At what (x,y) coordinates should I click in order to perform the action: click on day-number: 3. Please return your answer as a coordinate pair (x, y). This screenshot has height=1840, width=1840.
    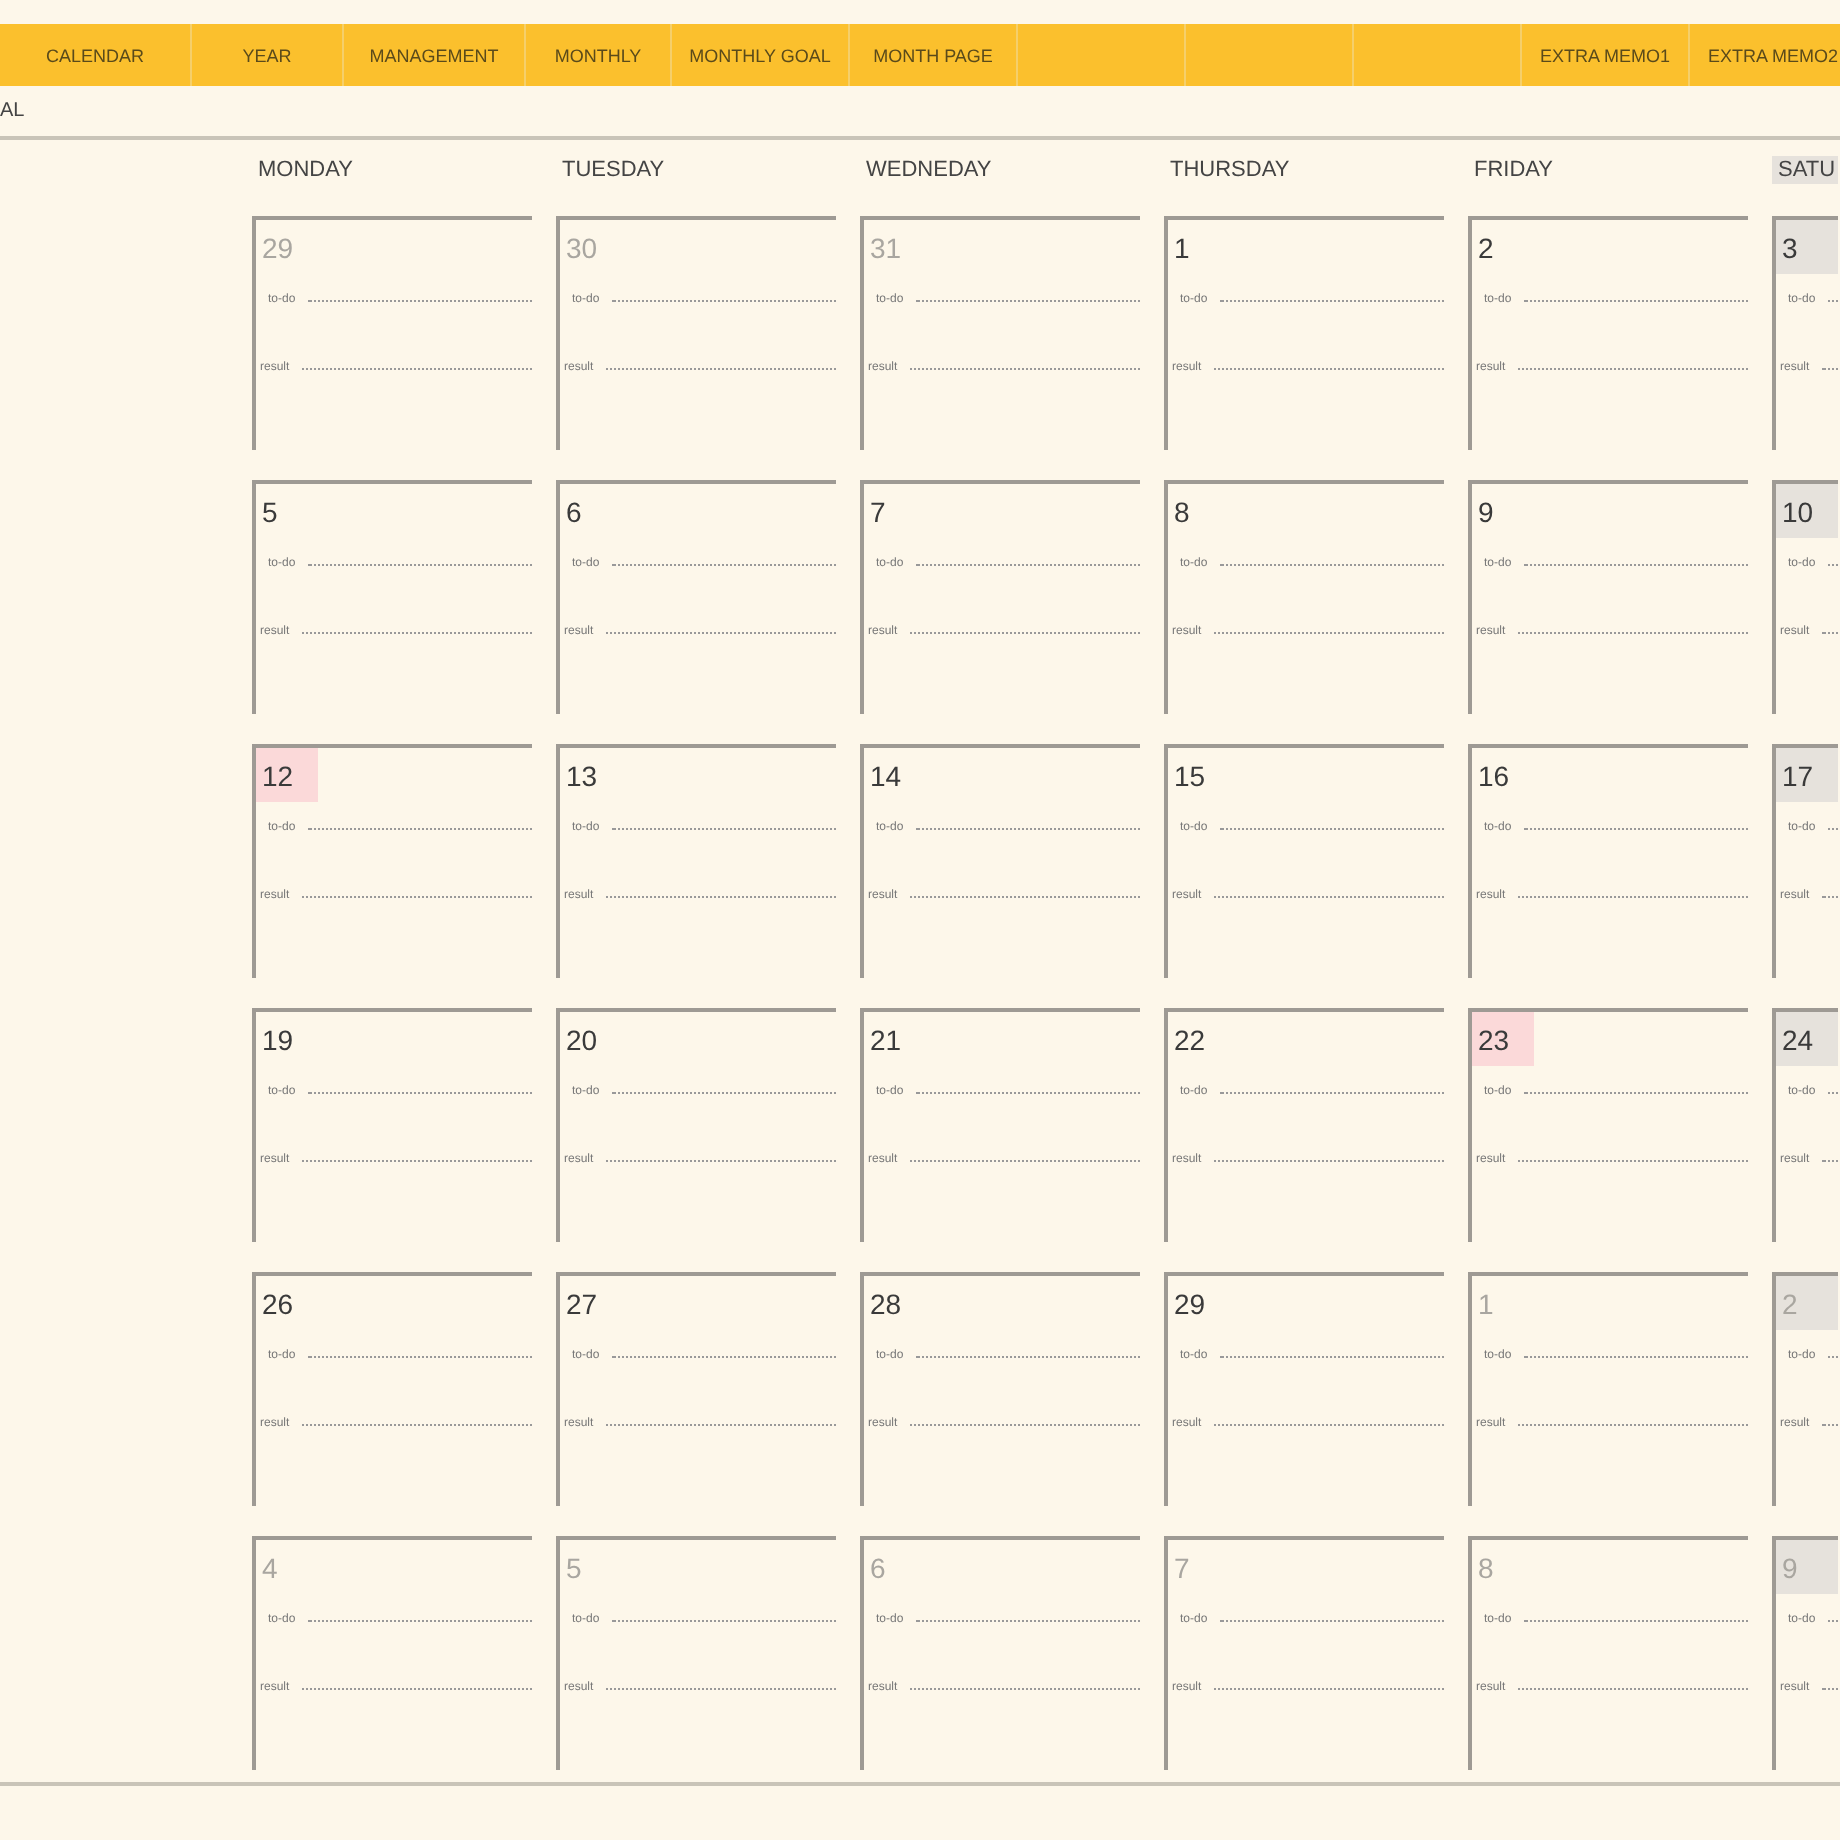
    Looking at the image, I should click on (1807, 247).